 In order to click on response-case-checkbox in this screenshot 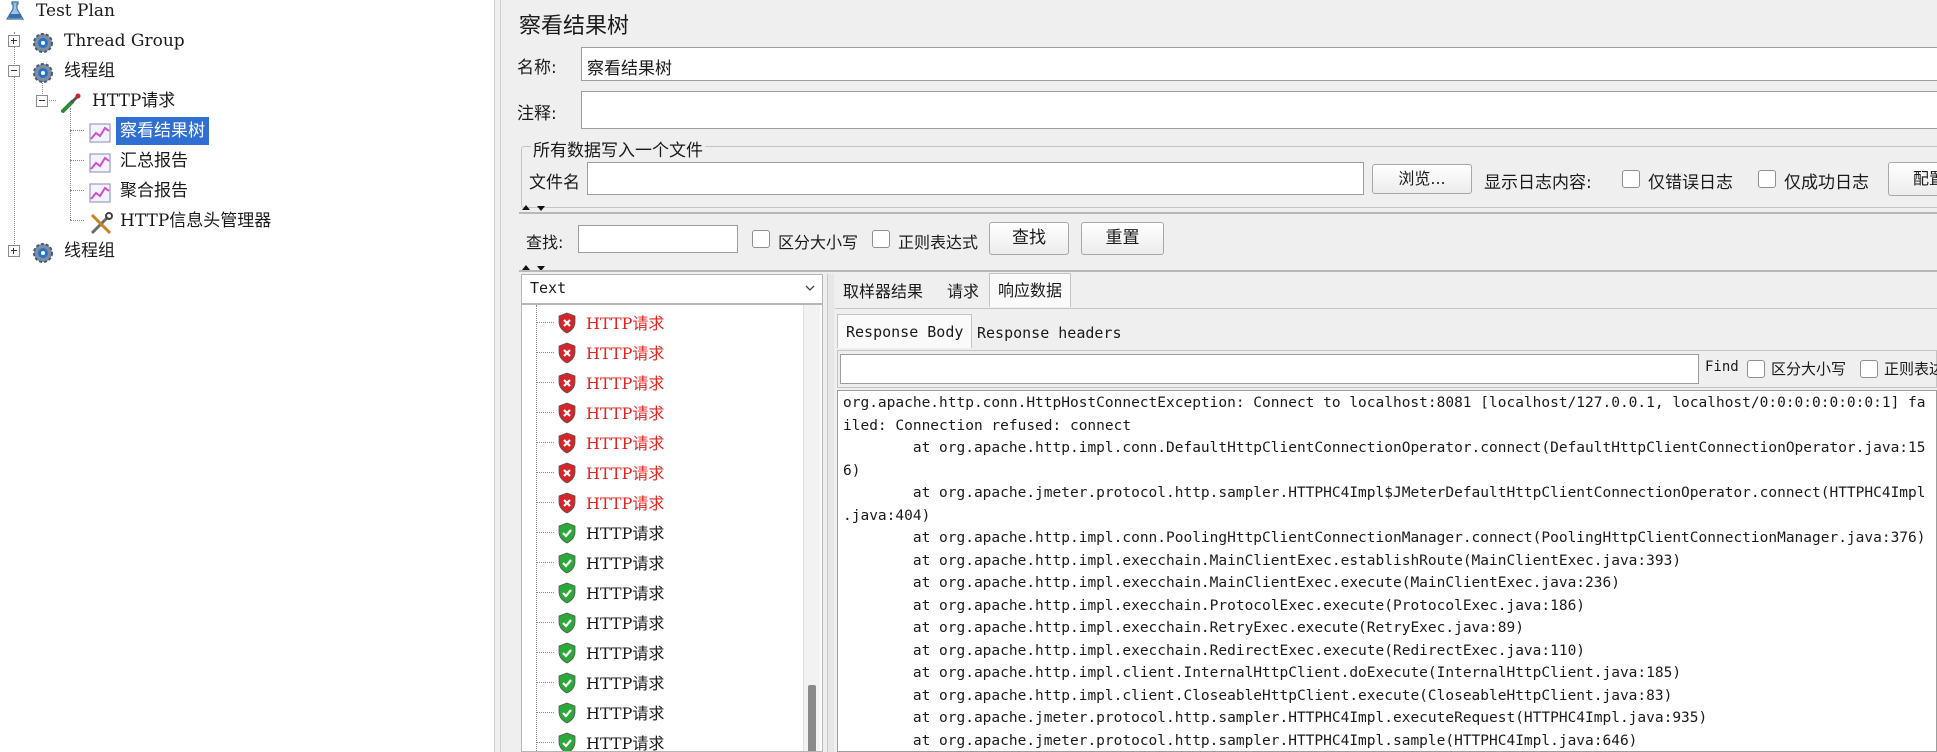, I will do `click(1756, 369)`.